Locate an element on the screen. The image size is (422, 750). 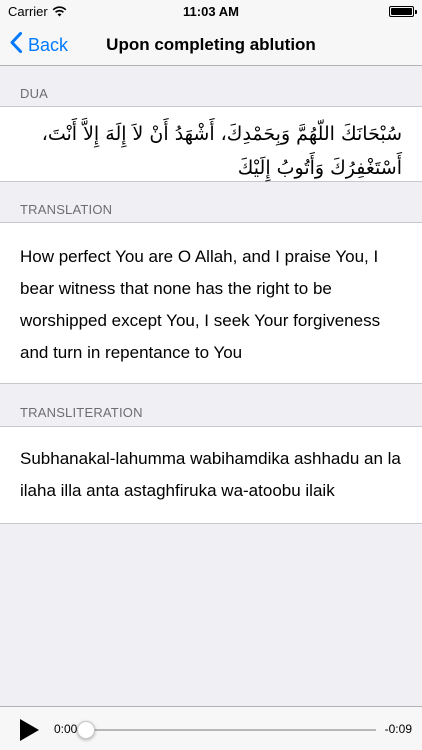
audio-player: 0:00 -0:09 is located at coordinates (211, 728).